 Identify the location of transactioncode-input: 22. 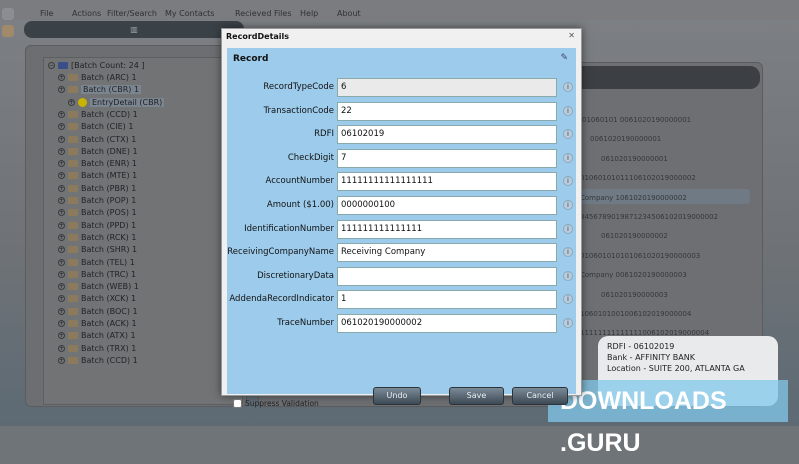
(447, 111).